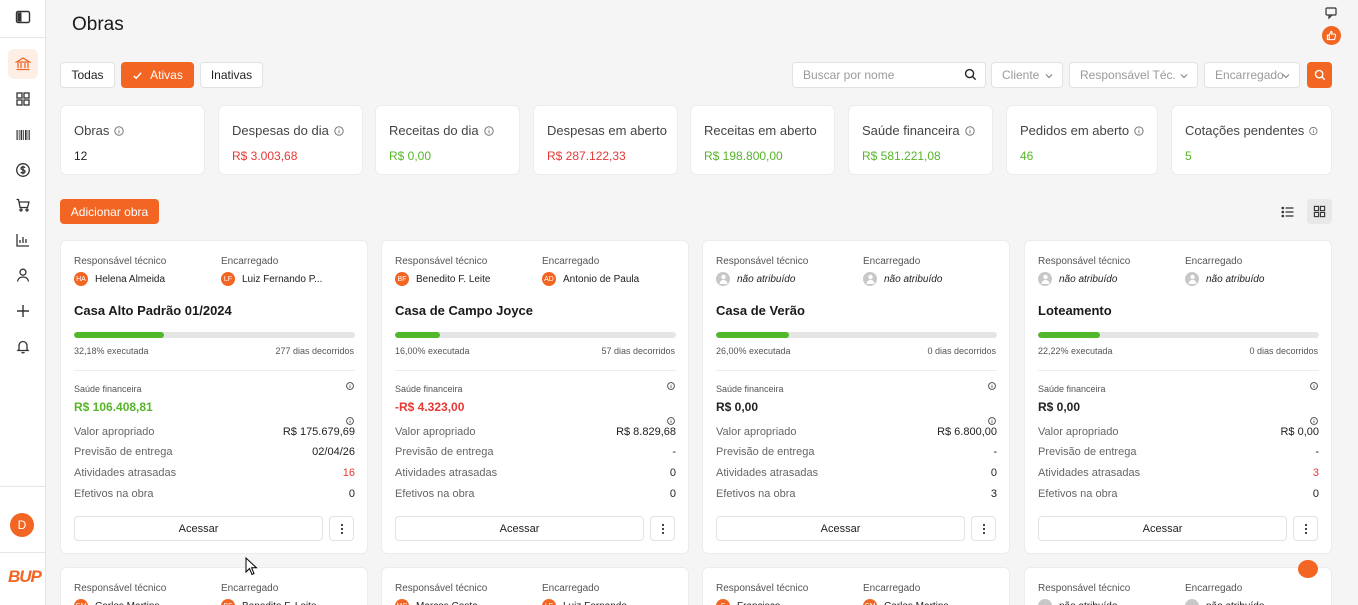  I want to click on row-value: 02/04/26, so click(333, 452).